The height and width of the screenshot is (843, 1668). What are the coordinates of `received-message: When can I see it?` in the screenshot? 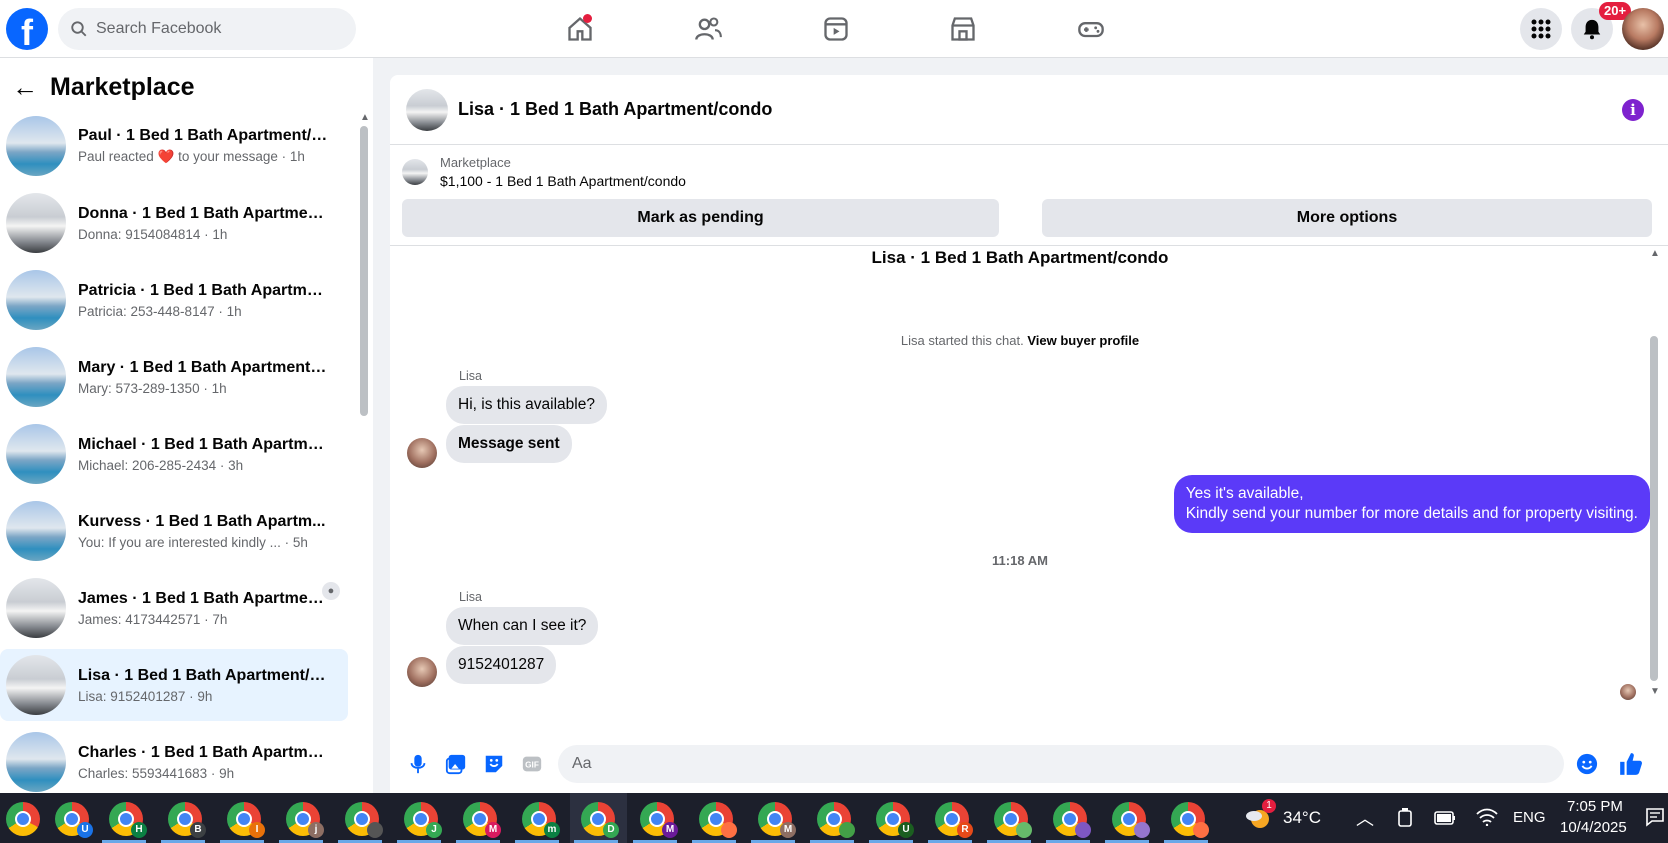 It's located at (522, 626).